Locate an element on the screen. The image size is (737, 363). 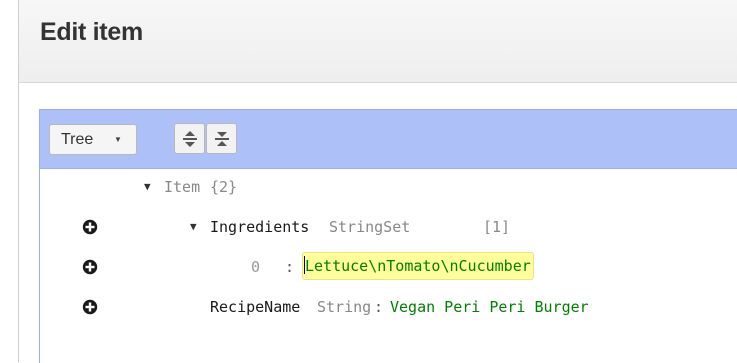
ingredient-value-input: Lettuce\nTomato\nCucumber is located at coordinates (418, 266).